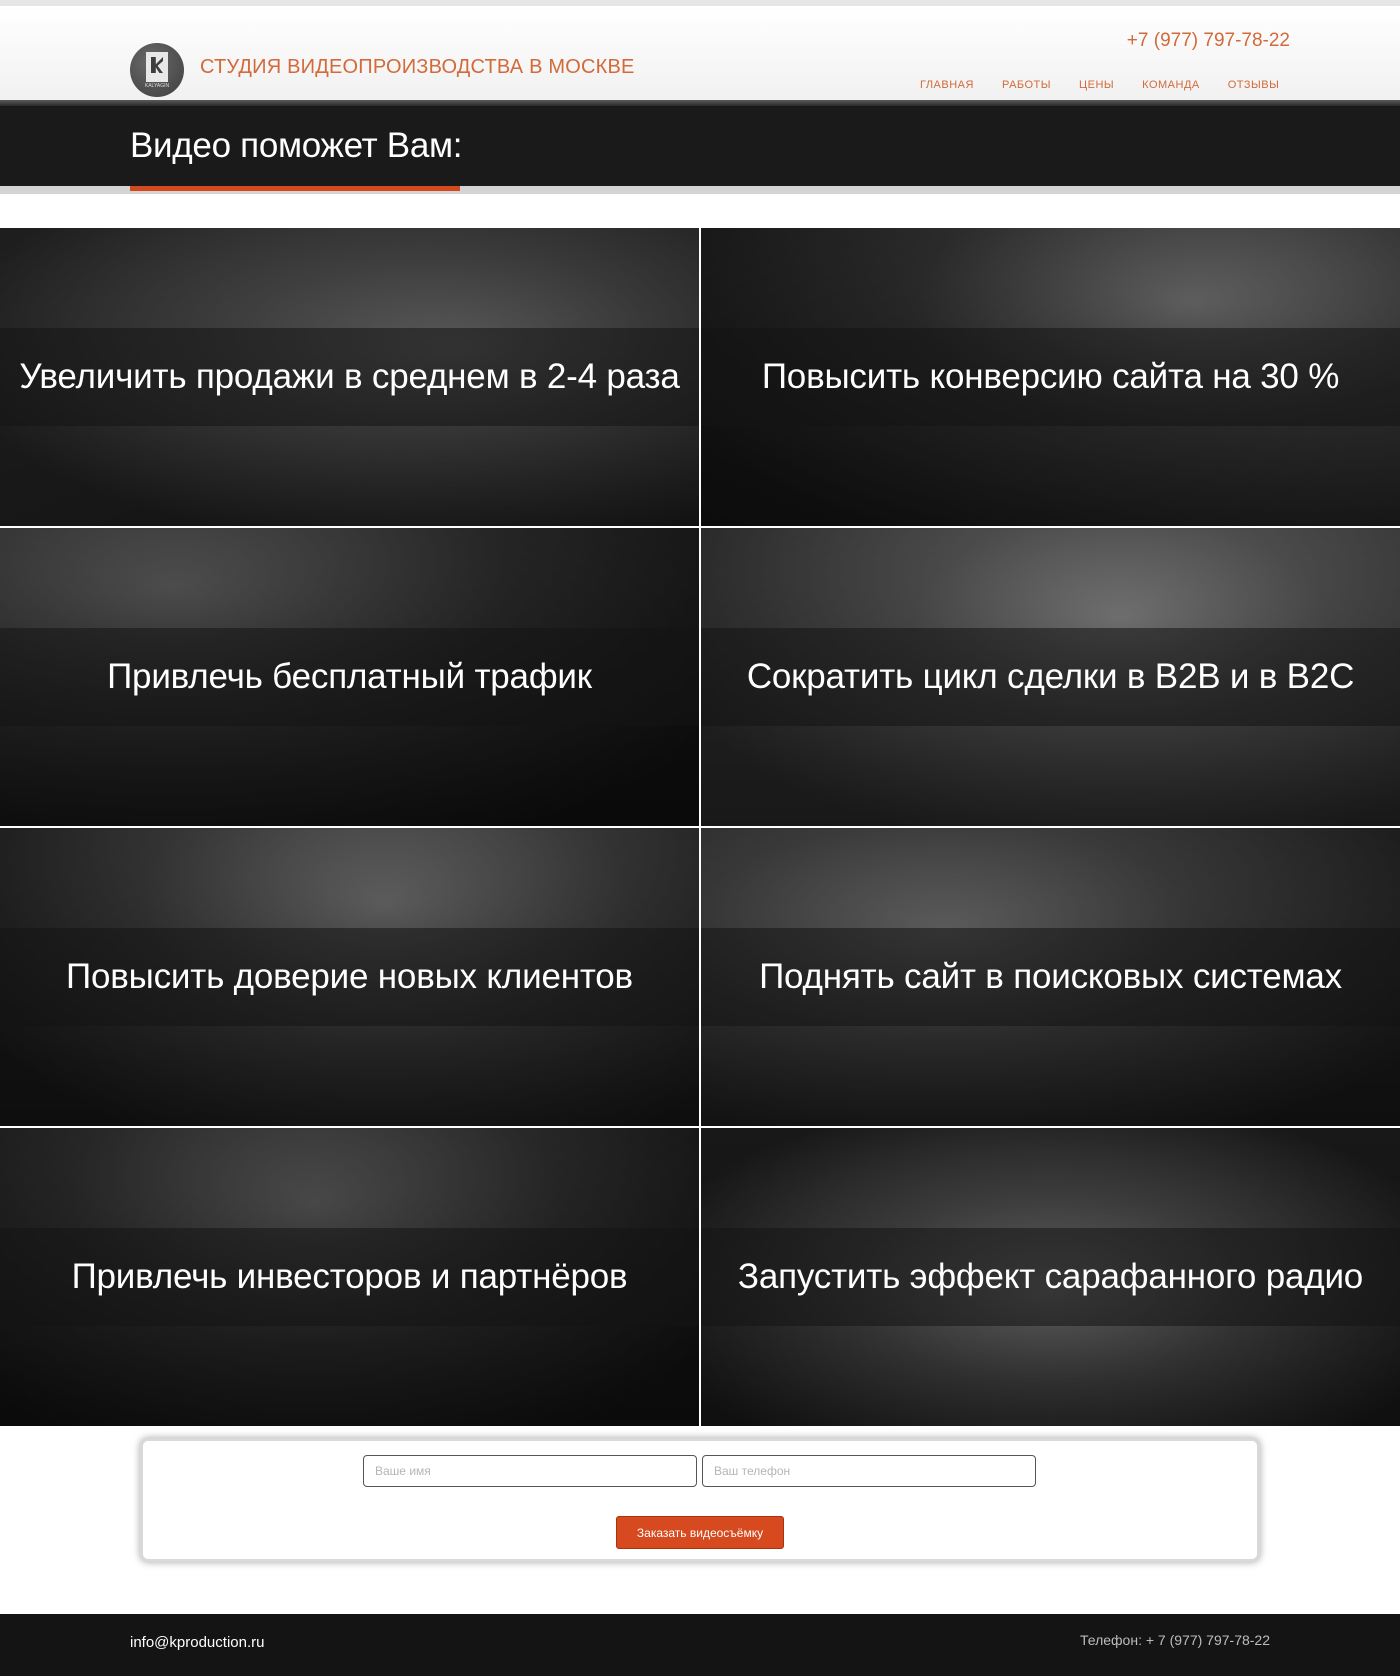 The image size is (1400, 1676). I want to click on tile-label: Поднять сайт в поисковых системах, so click(1050, 976).